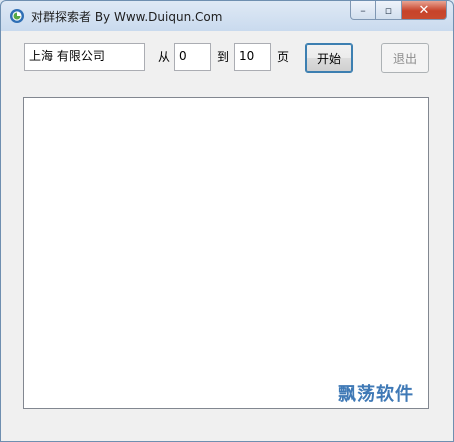  I want to click on start-button: 开始, so click(329, 58).